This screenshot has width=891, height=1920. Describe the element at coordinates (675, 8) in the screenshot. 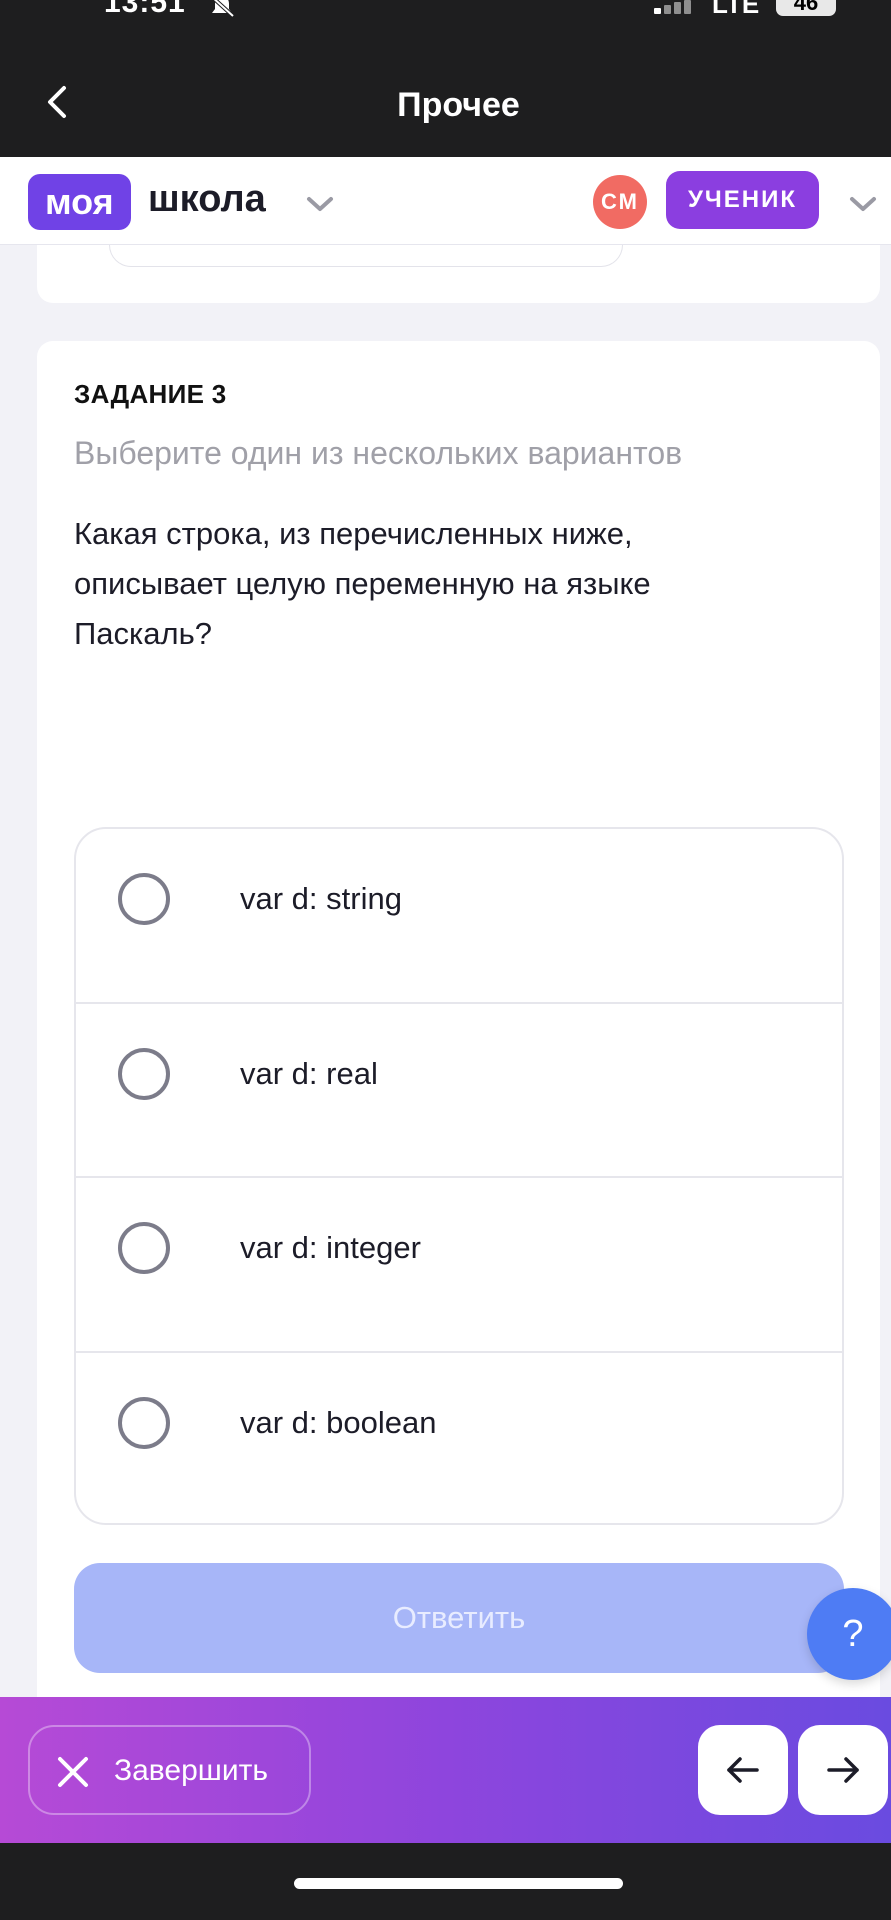

I see `signal-icon` at that location.